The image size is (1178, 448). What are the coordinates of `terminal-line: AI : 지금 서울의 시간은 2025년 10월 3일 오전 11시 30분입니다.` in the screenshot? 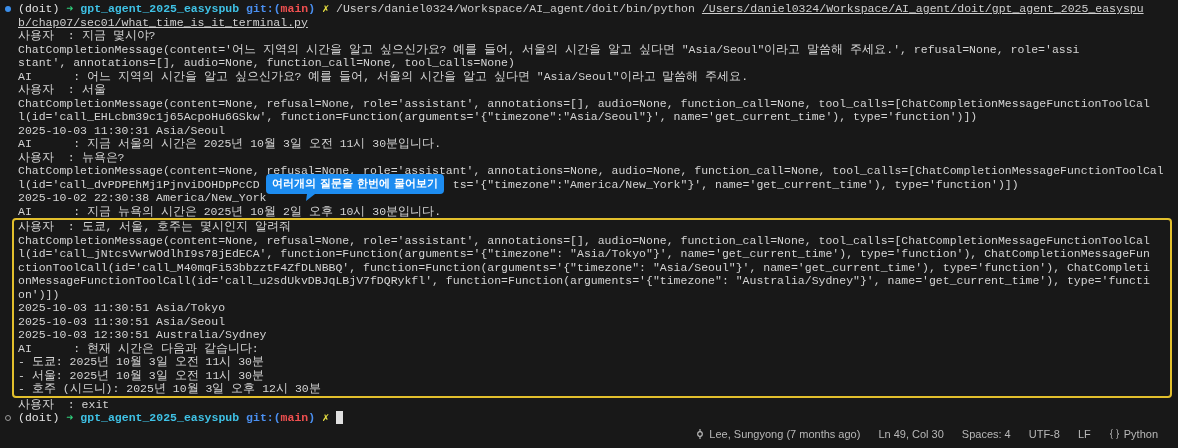 It's located at (230, 144).